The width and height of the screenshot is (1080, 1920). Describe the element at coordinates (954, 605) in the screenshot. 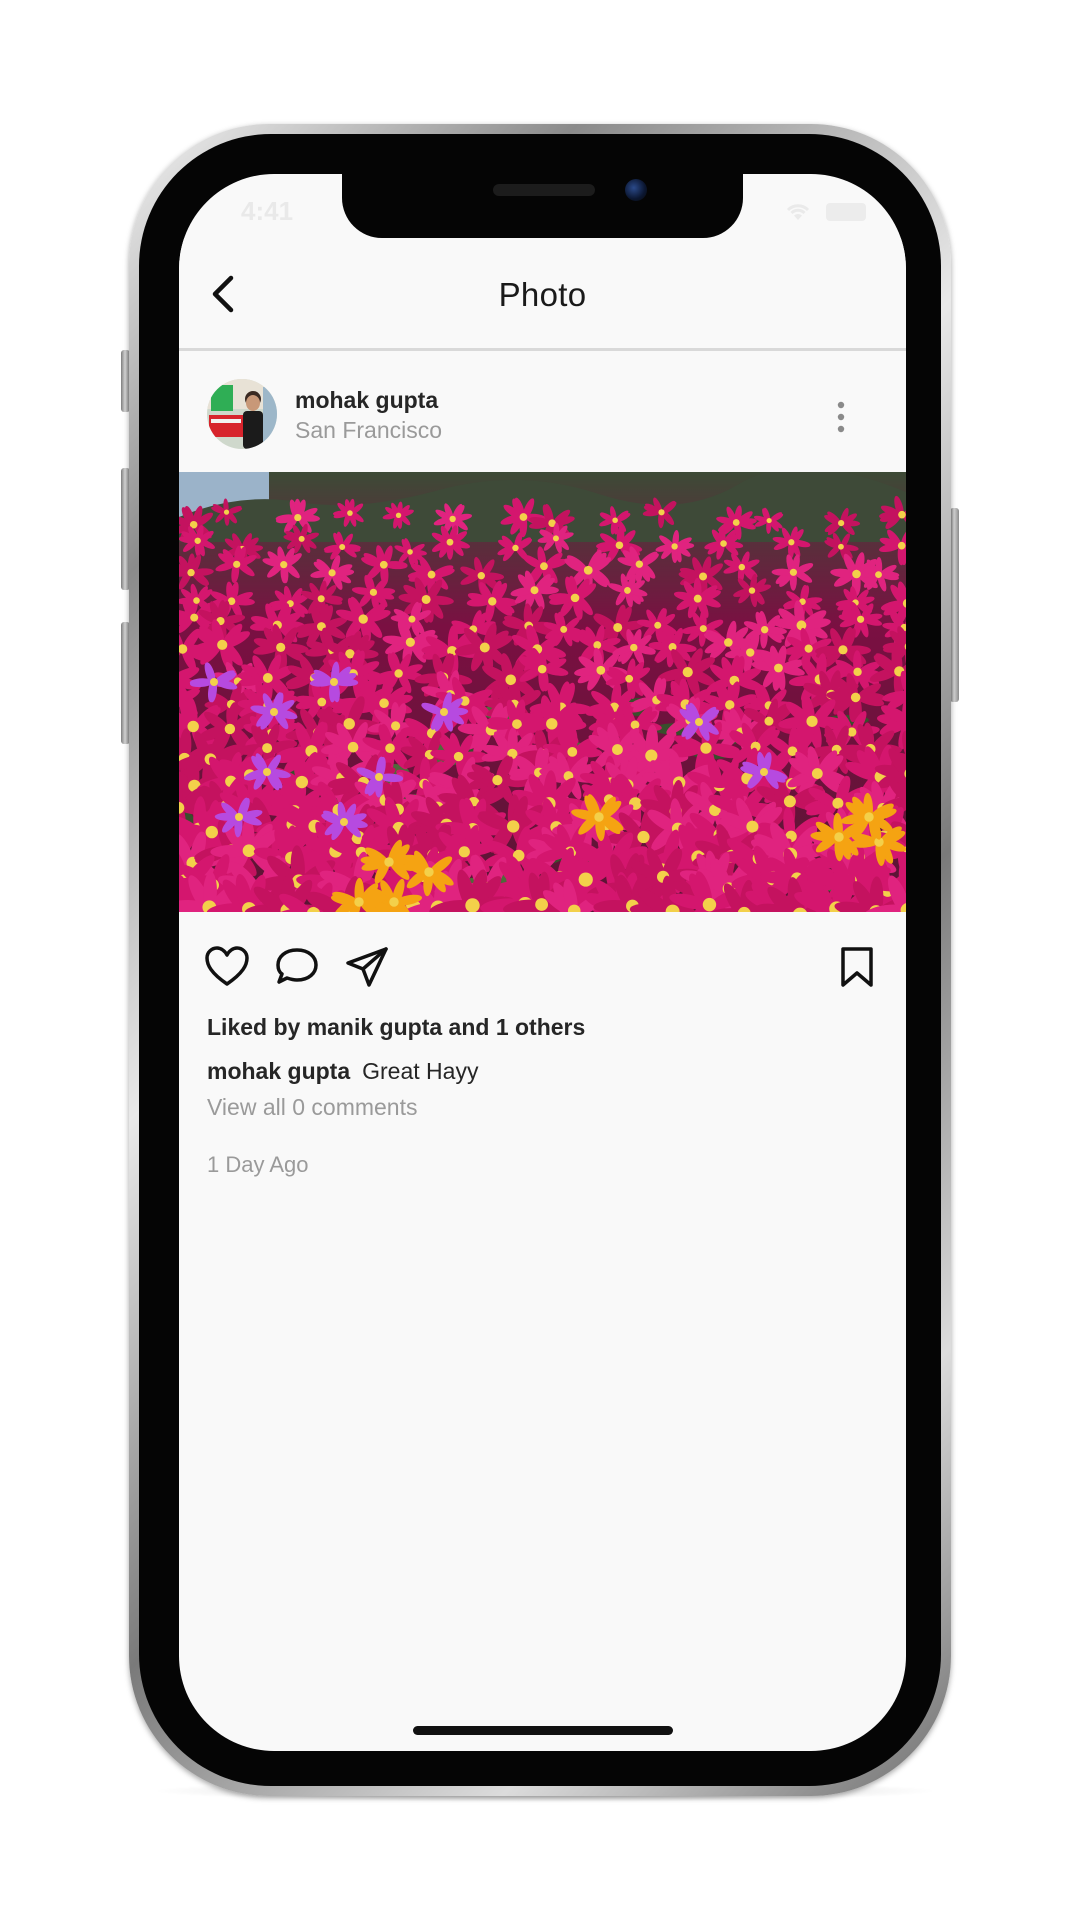

I see `power-button` at that location.